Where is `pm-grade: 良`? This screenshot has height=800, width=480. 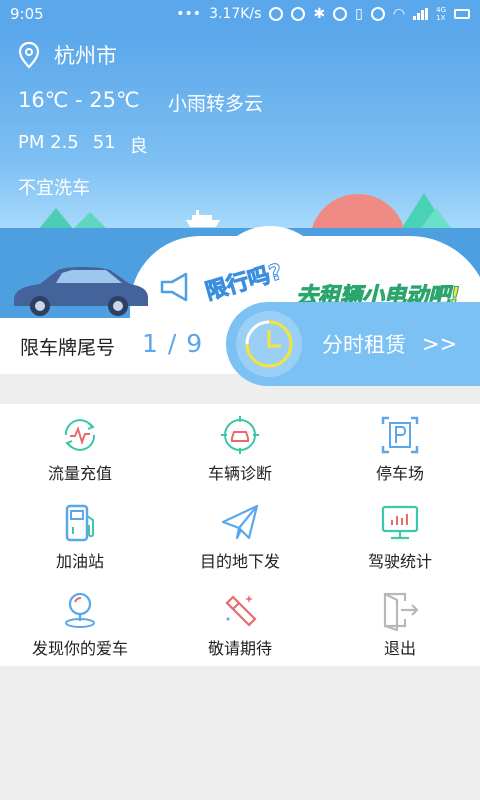 pm-grade: 良 is located at coordinates (138, 146).